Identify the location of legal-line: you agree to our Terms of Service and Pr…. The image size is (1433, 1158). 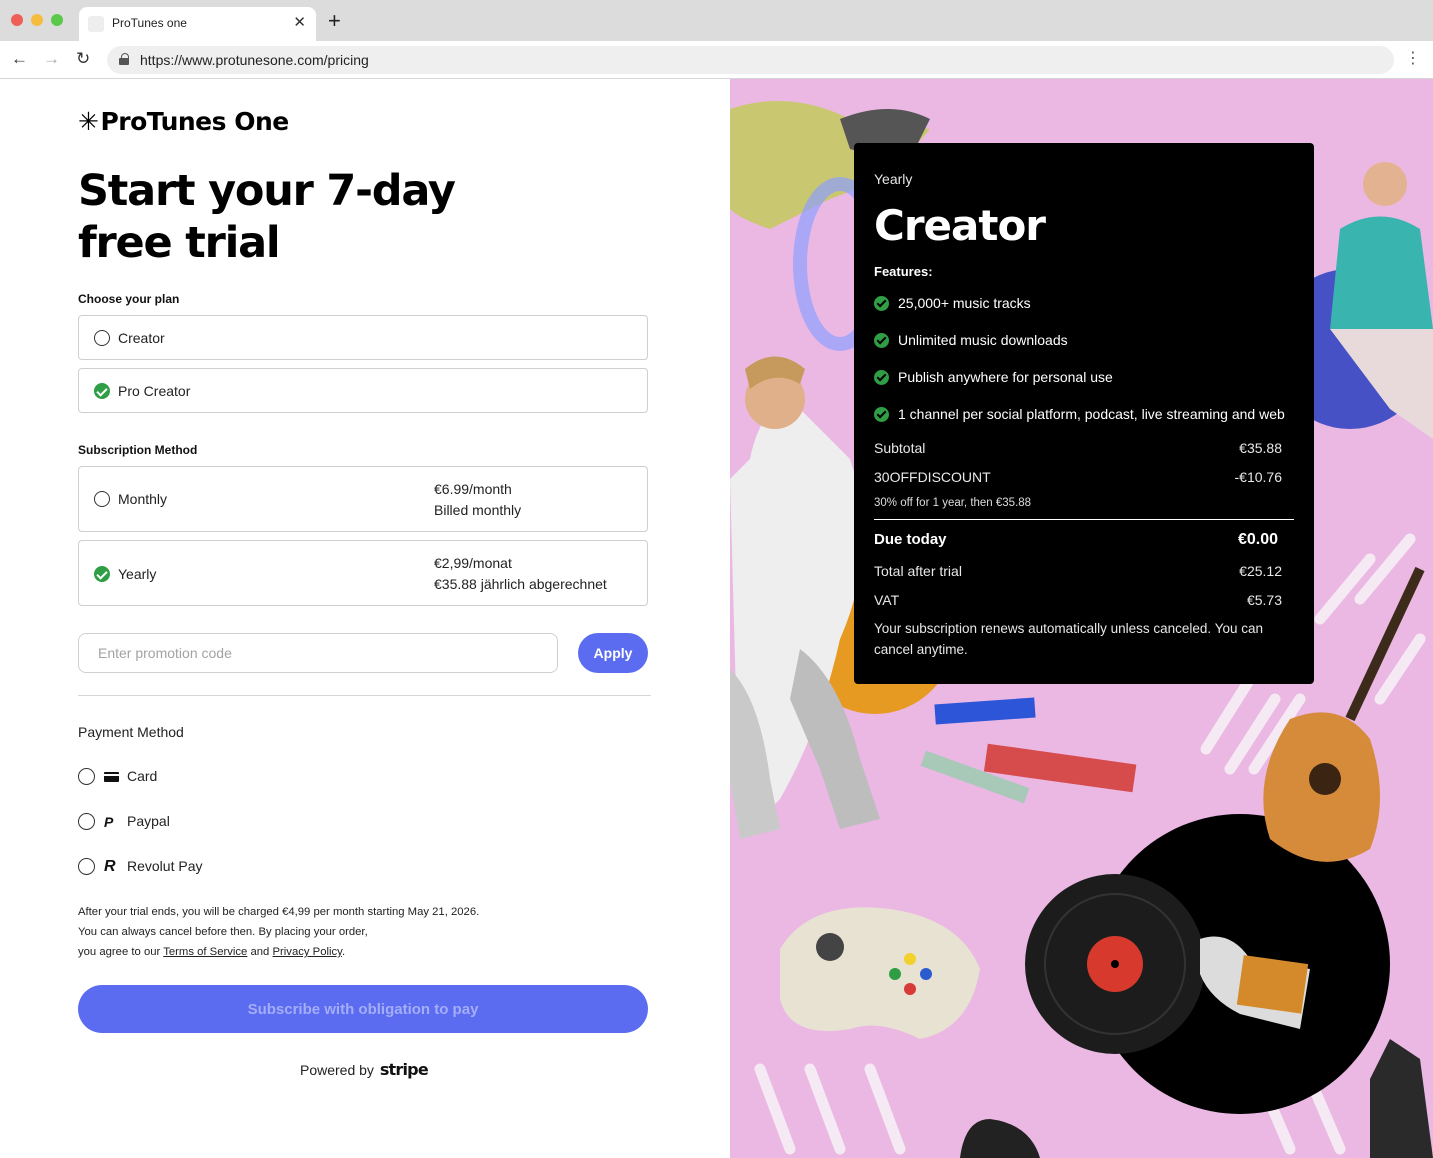
(338, 952).